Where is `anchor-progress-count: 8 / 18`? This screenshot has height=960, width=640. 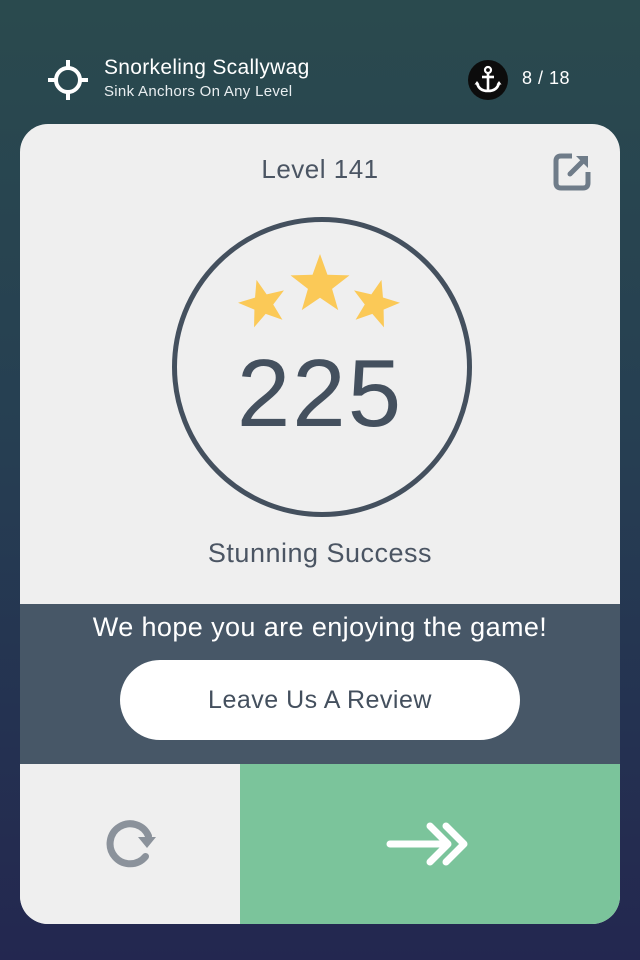
anchor-progress-count: 8 / 18 is located at coordinates (546, 78).